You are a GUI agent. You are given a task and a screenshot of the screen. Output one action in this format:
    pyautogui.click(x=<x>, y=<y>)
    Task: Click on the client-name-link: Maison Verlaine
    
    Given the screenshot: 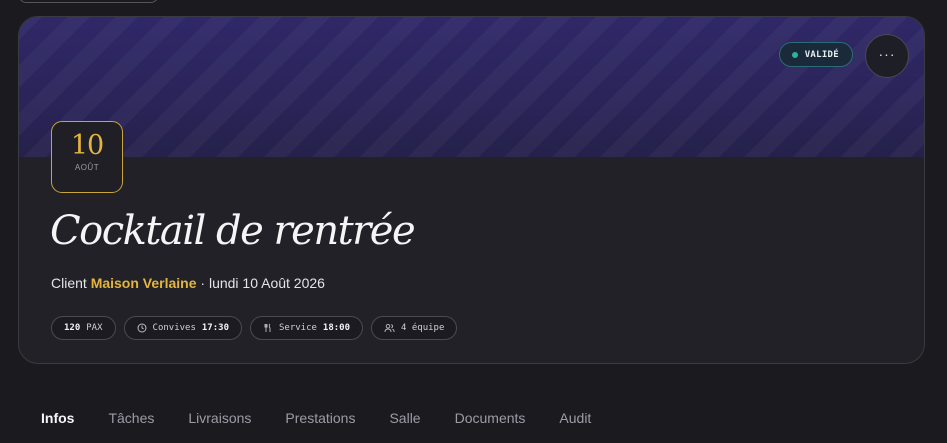 What is the action you would take?
    pyautogui.click(x=144, y=283)
    